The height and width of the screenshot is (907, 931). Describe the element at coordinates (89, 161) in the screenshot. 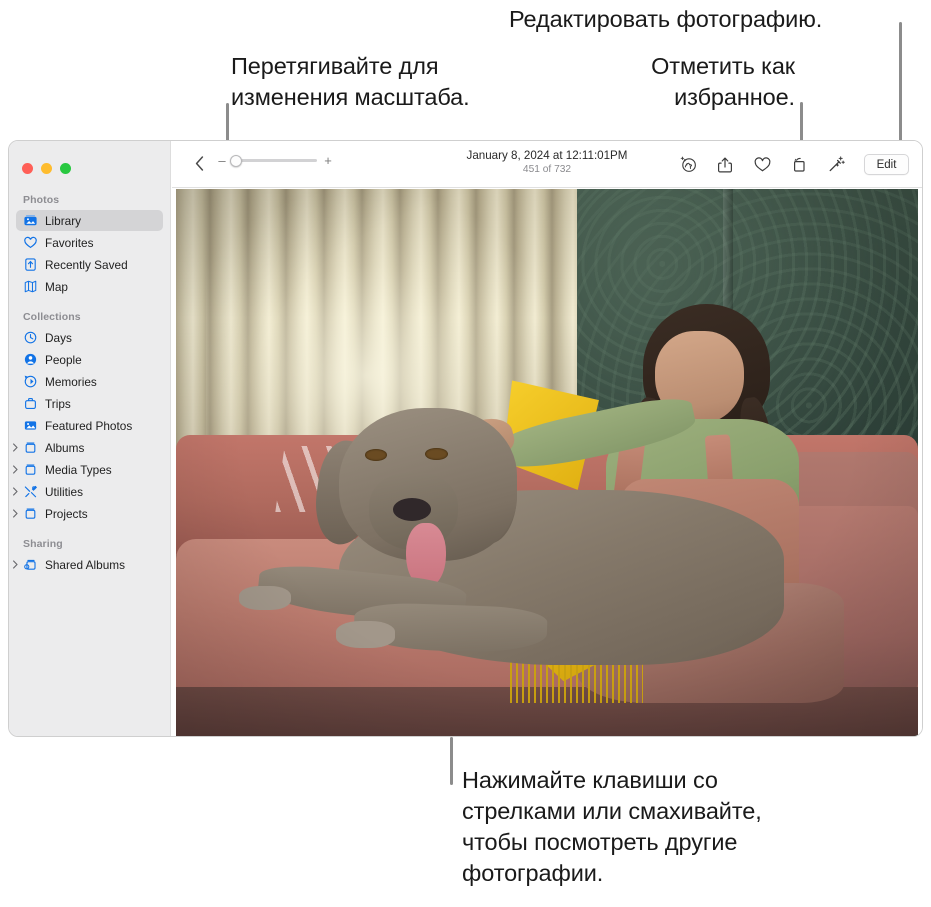

I see `window-traffic-lights` at that location.